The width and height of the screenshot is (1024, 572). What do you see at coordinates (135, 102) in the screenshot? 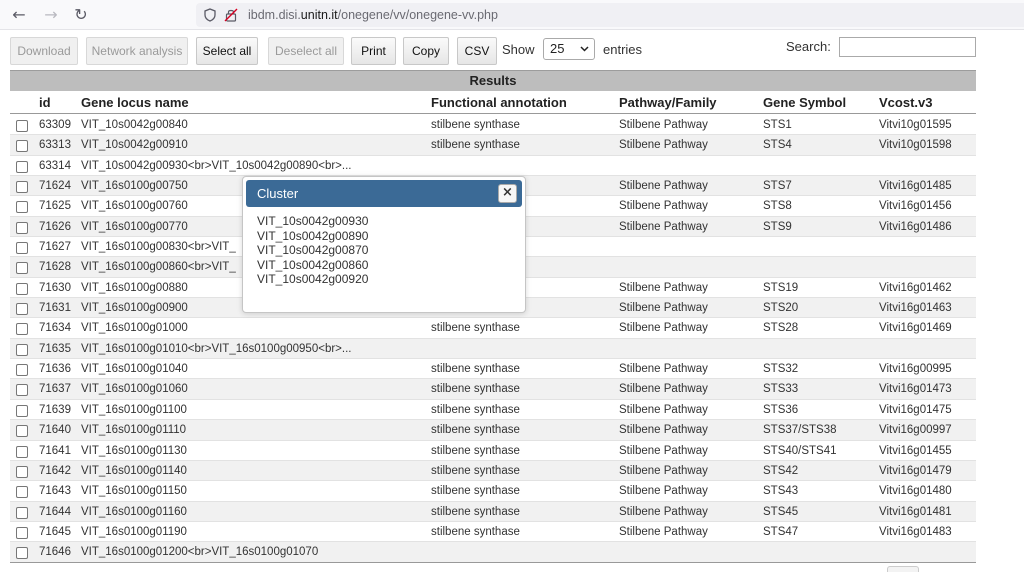
I see `column-header-locus: Gene locus name` at bounding box center [135, 102].